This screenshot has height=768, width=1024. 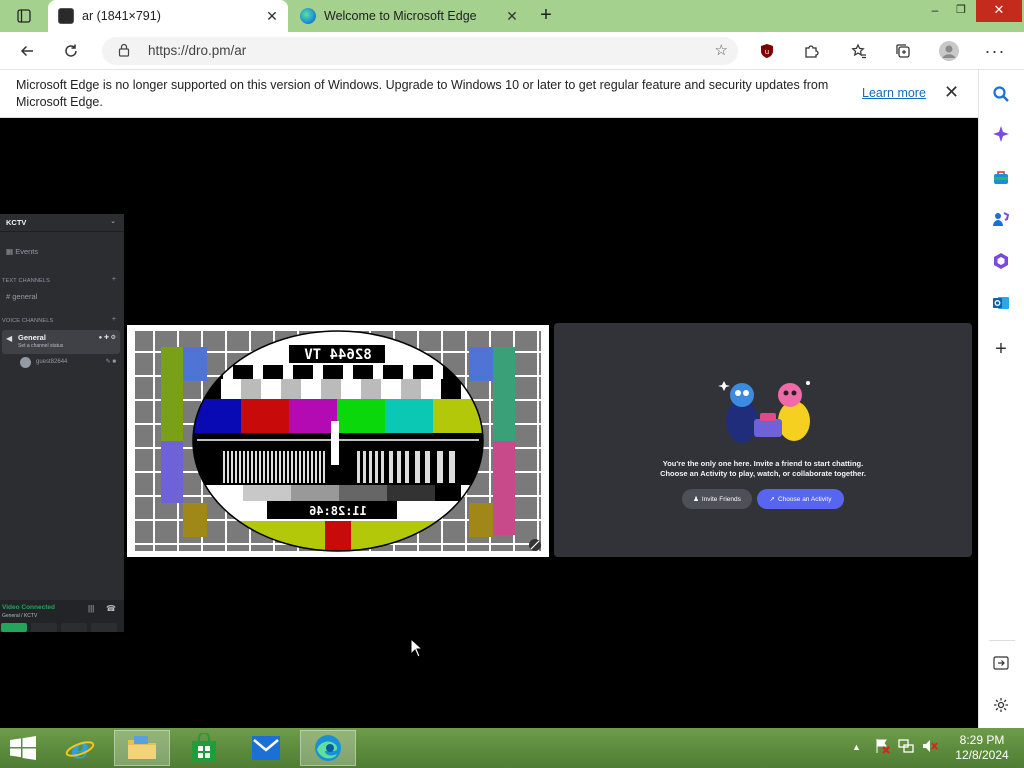 What do you see at coordinates (999, 11) in the screenshot?
I see `close-window-button: ✕` at bounding box center [999, 11].